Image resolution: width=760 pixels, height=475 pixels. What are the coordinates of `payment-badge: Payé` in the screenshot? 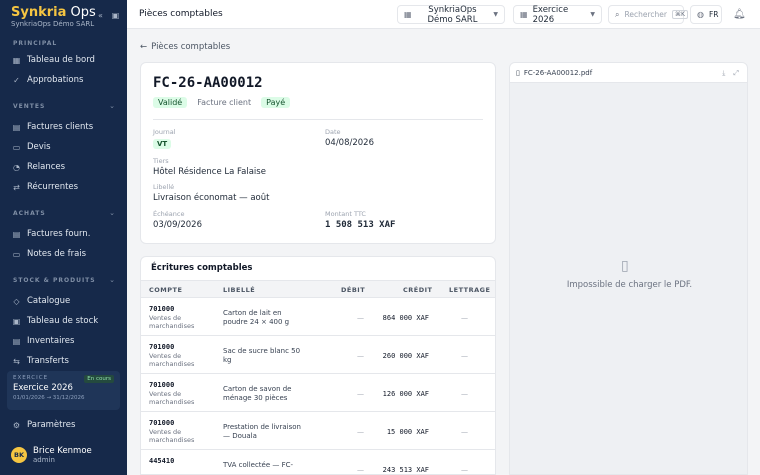 It's located at (276, 102).